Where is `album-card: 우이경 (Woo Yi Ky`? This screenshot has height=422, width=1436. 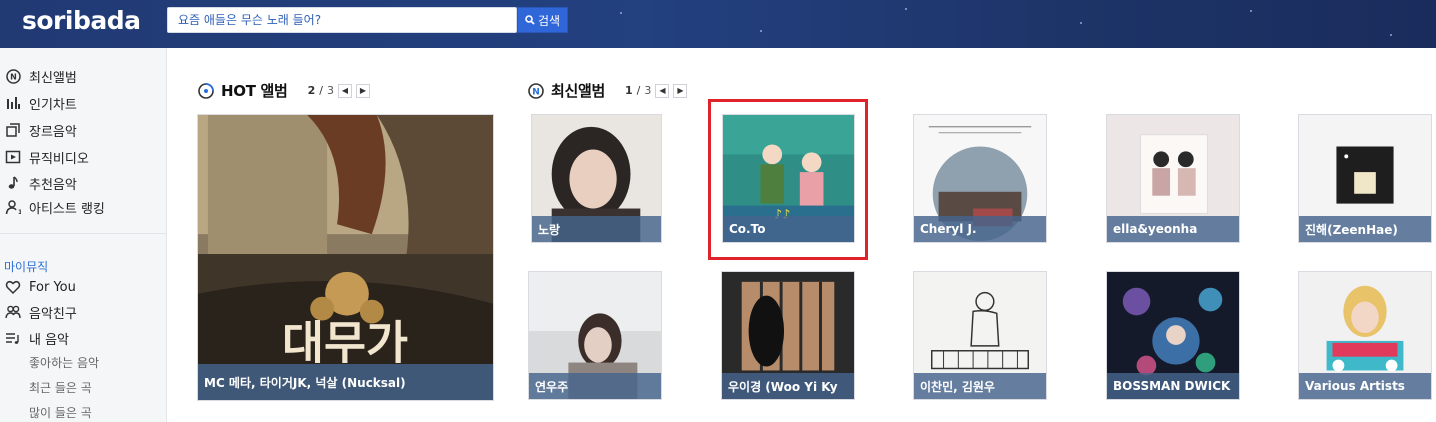 album-card: 우이경 (Woo Yi Ky is located at coordinates (788, 335).